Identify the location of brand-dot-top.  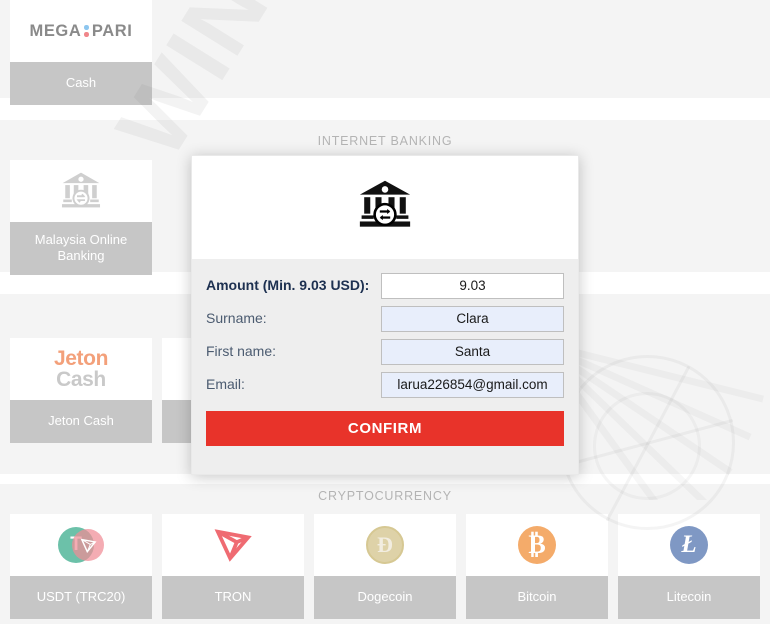
(86, 27).